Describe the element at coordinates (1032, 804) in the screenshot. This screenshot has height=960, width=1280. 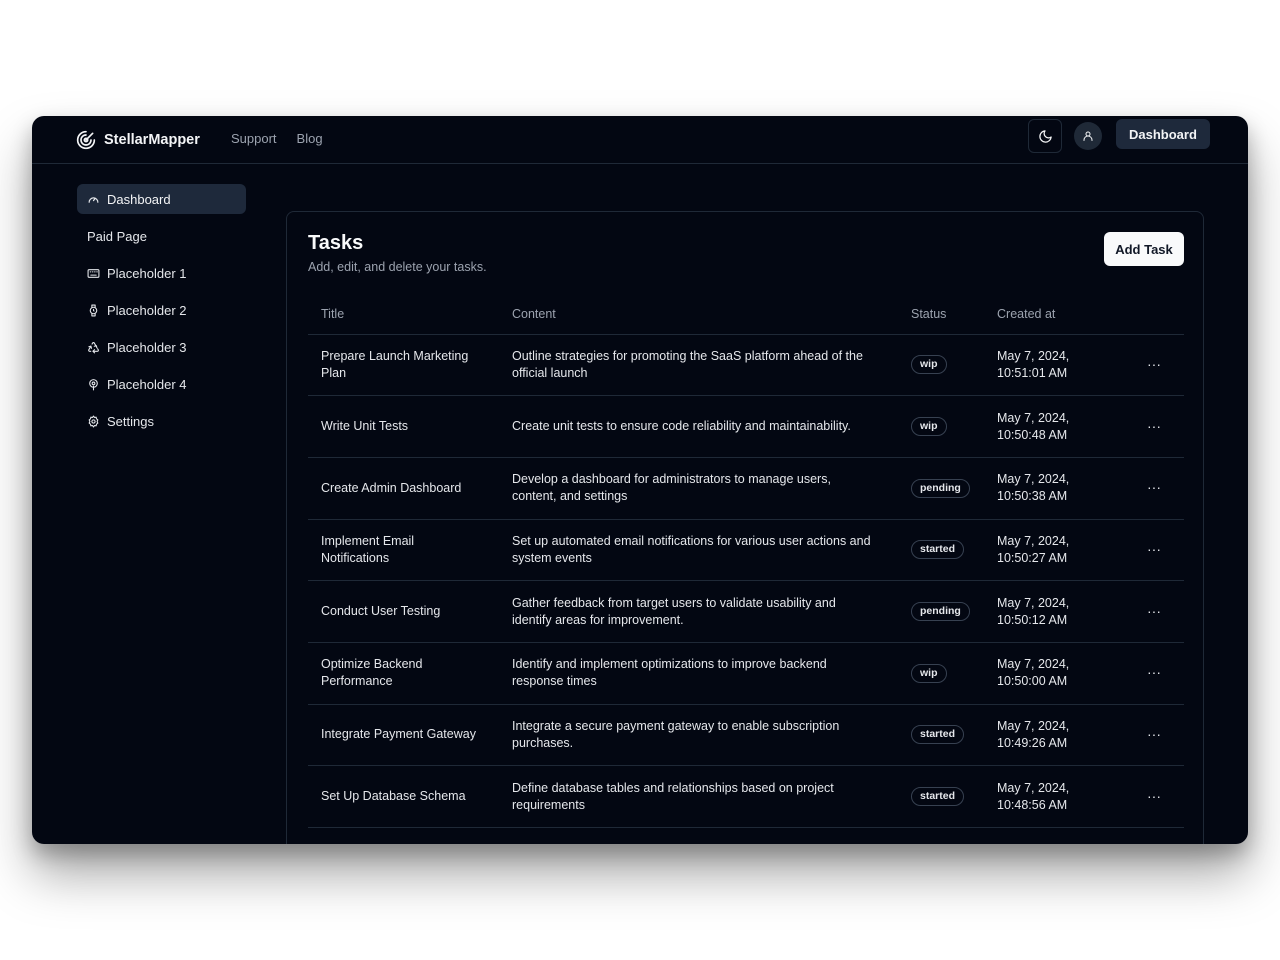
I see `created-time: 10:48:56 AM` at that location.